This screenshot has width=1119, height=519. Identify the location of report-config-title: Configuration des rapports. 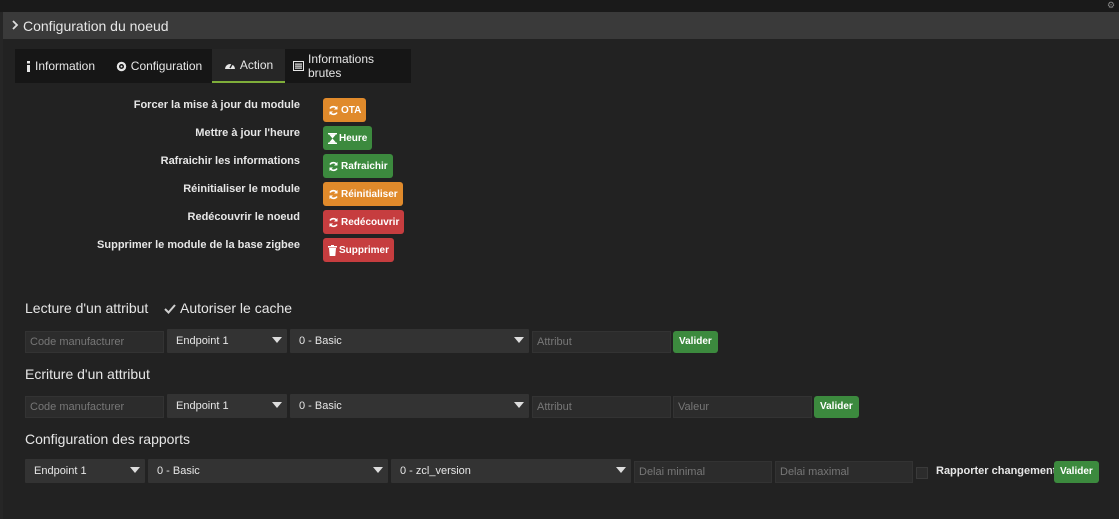
(107, 439).